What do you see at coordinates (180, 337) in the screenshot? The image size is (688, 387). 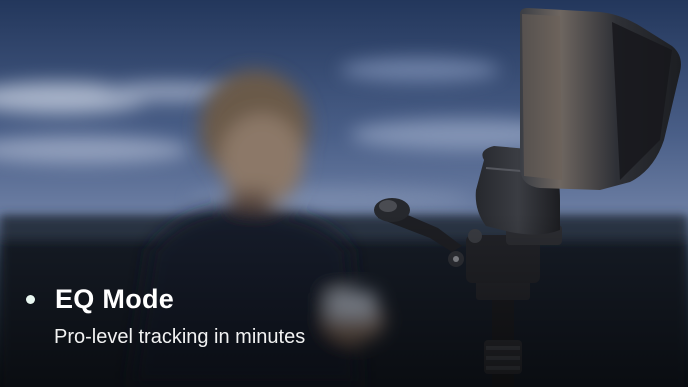 I see `mode-subtitle: Pro-level tracking in minutes` at bounding box center [180, 337].